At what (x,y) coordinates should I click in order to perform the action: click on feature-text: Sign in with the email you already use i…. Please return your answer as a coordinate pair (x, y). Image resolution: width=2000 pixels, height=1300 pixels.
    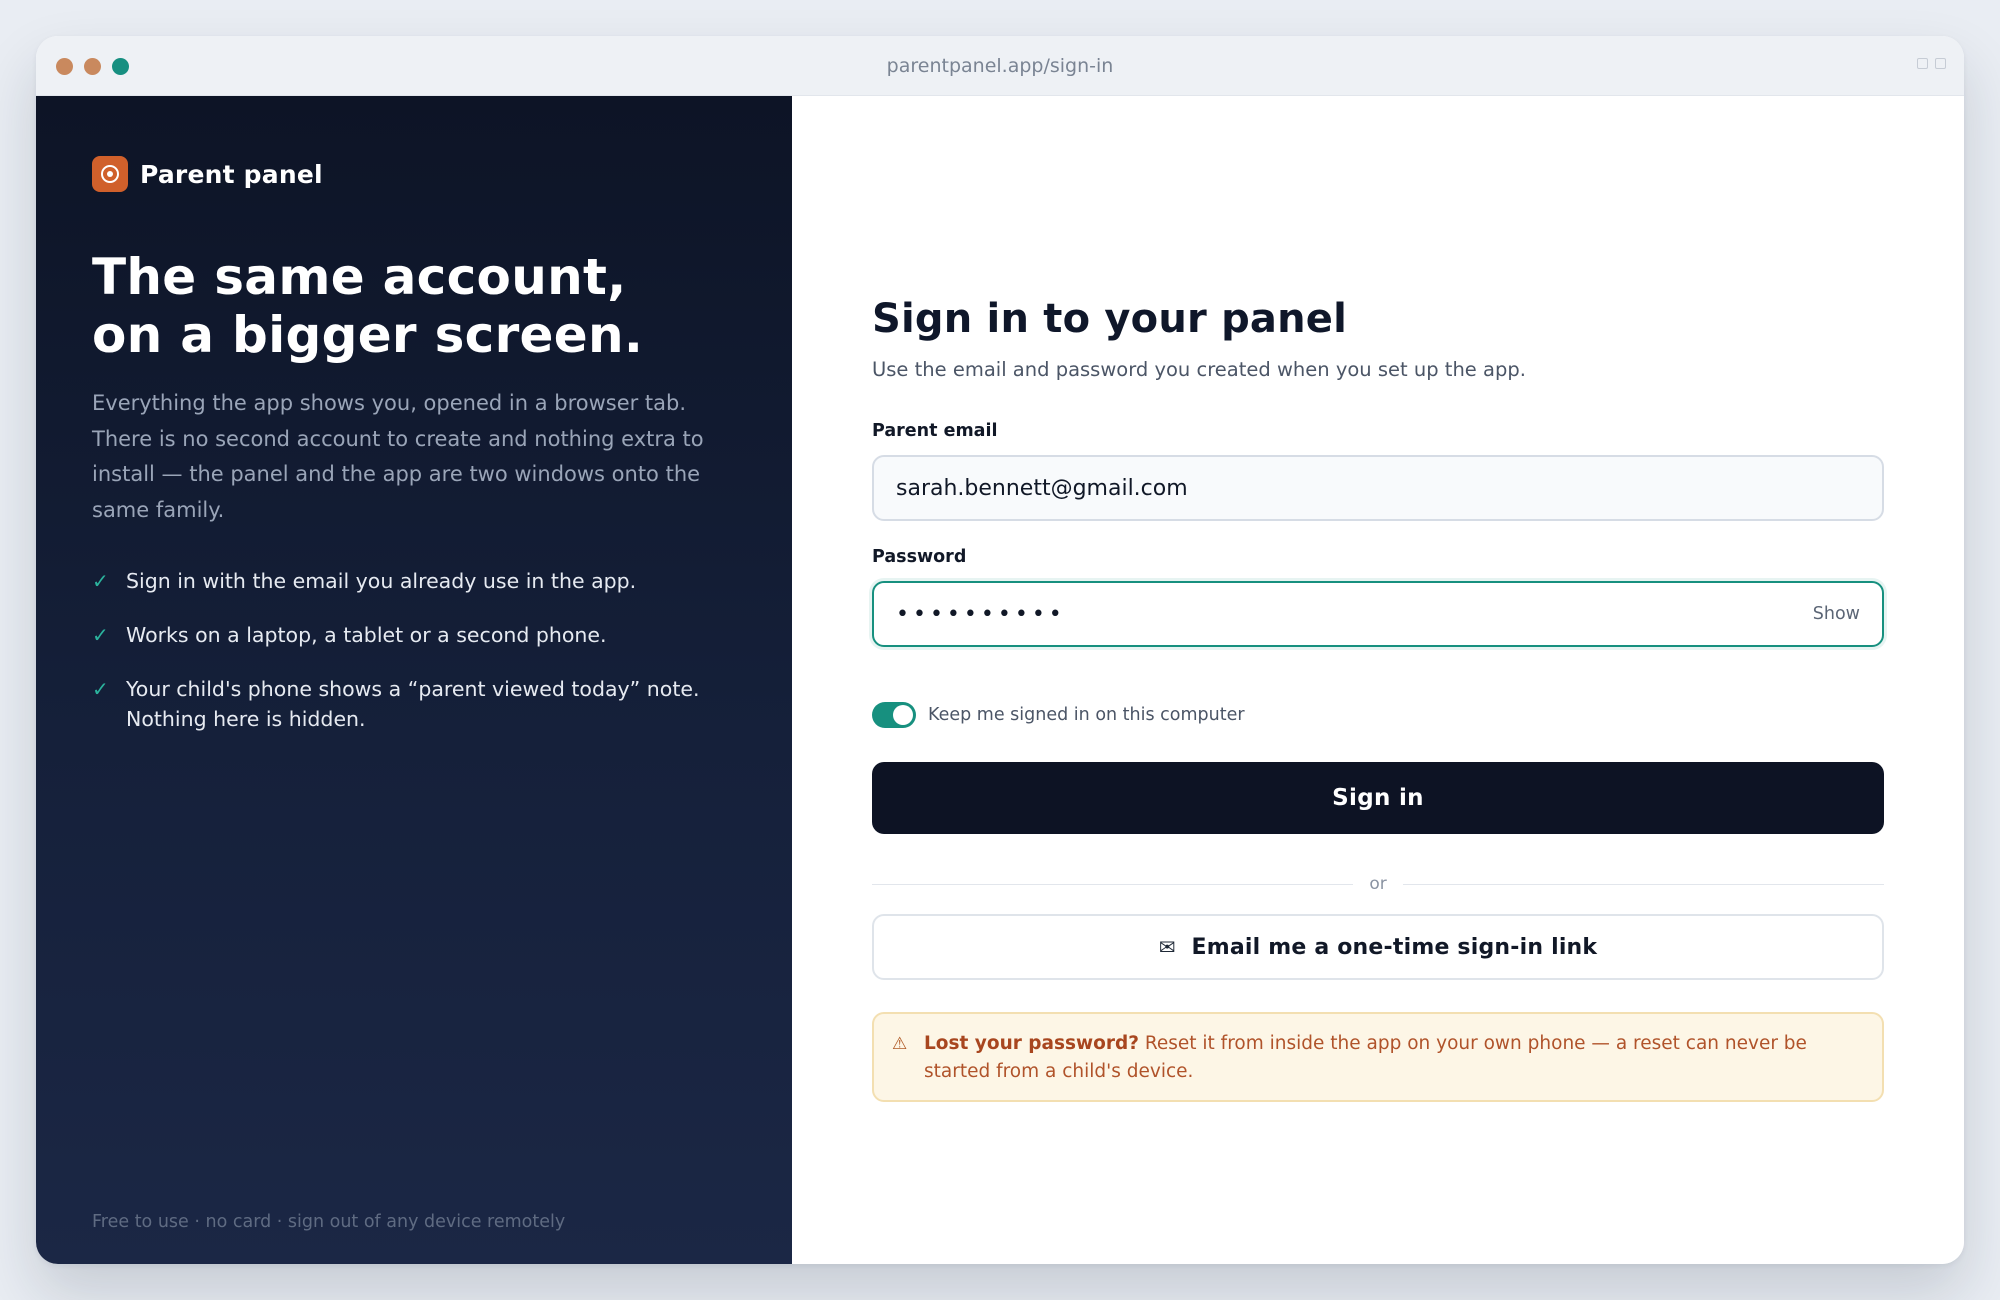
    Looking at the image, I should click on (381, 581).